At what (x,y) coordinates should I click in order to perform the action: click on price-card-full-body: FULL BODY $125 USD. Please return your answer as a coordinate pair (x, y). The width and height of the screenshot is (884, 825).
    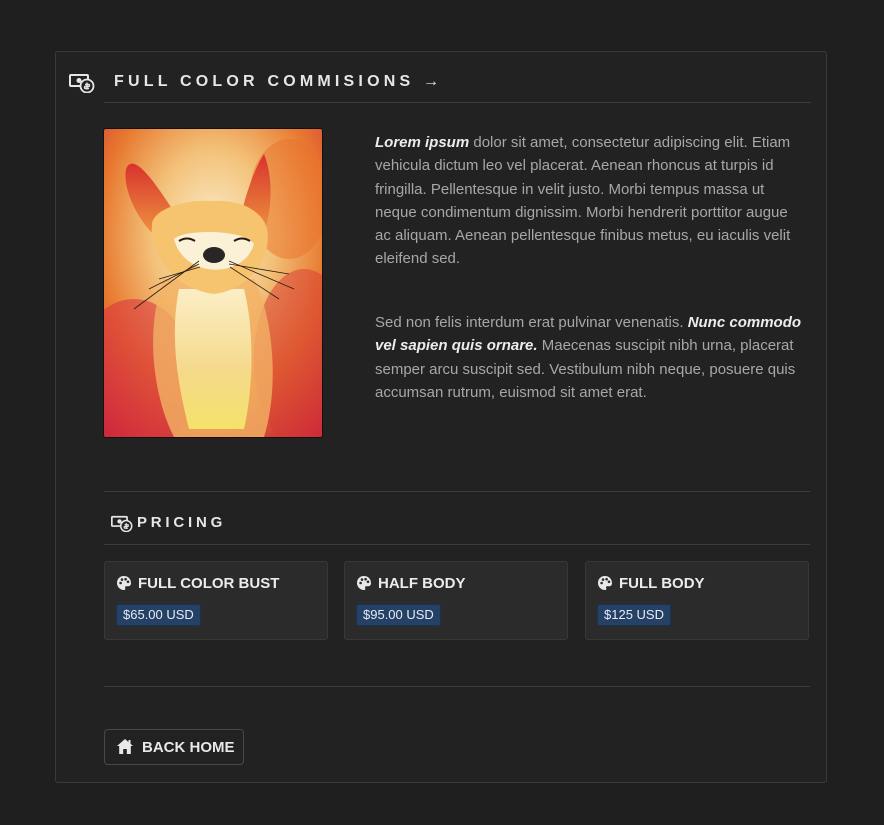
    Looking at the image, I should click on (697, 600).